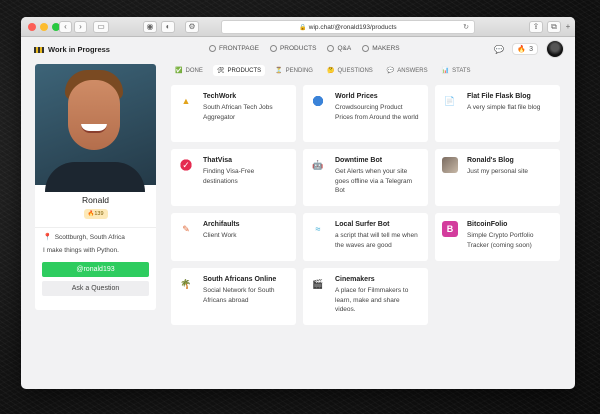  What do you see at coordinates (499, 96) in the screenshot?
I see `product-title: Flat File Flask Blog` at bounding box center [499, 96].